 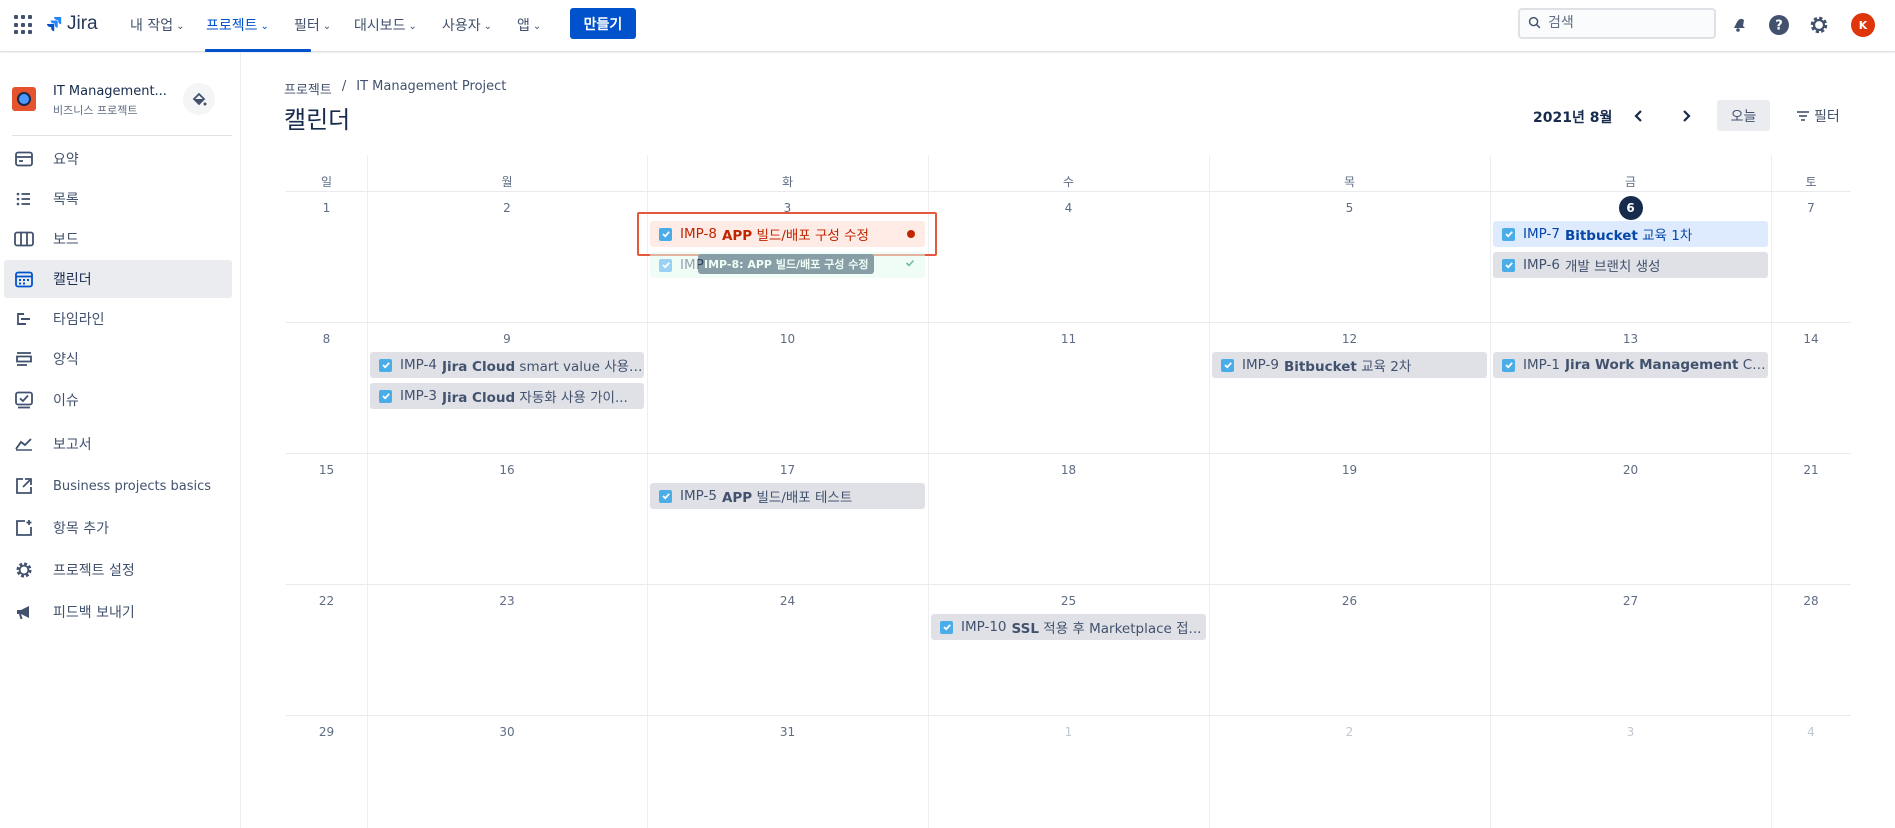 What do you see at coordinates (24, 612) in the screenshot?
I see `megaphone-icon` at bounding box center [24, 612].